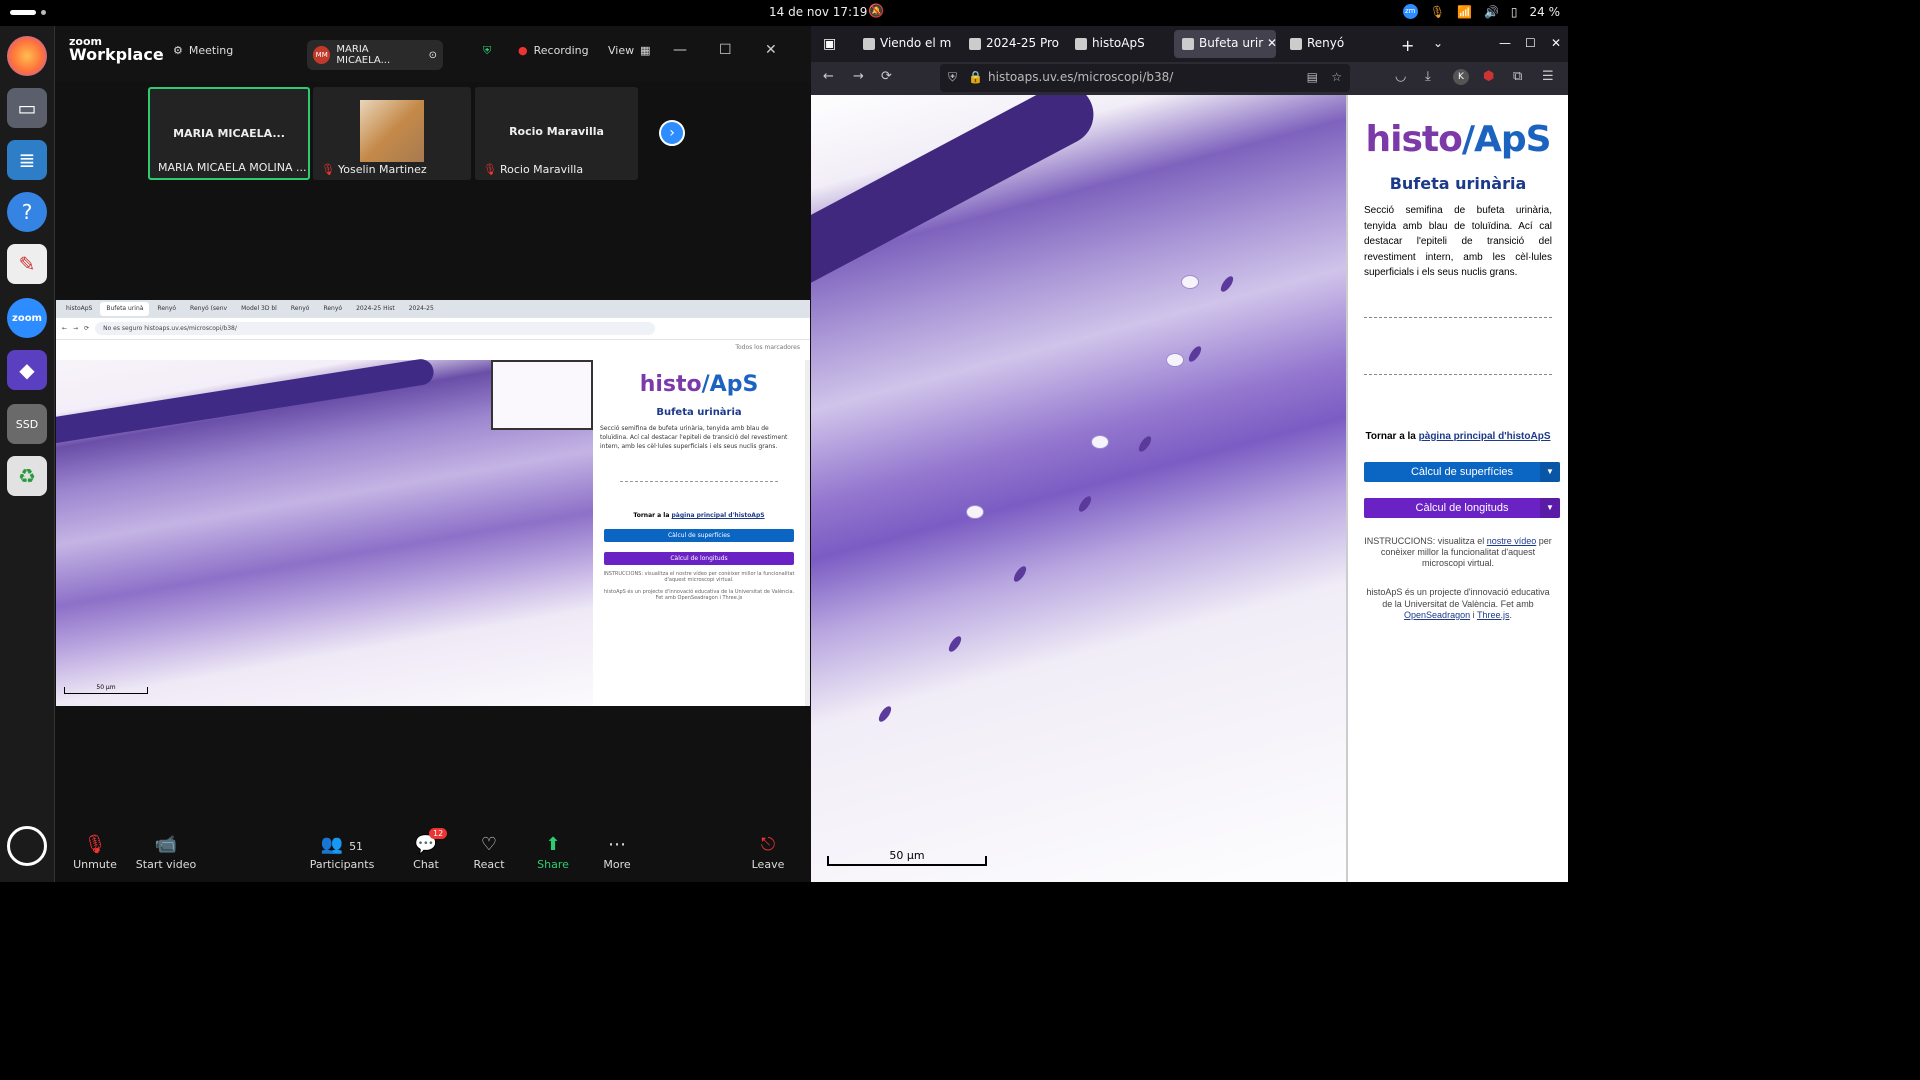 This screenshot has width=1920, height=1080. I want to click on shared-tab: 2024-25, so click(421, 308).